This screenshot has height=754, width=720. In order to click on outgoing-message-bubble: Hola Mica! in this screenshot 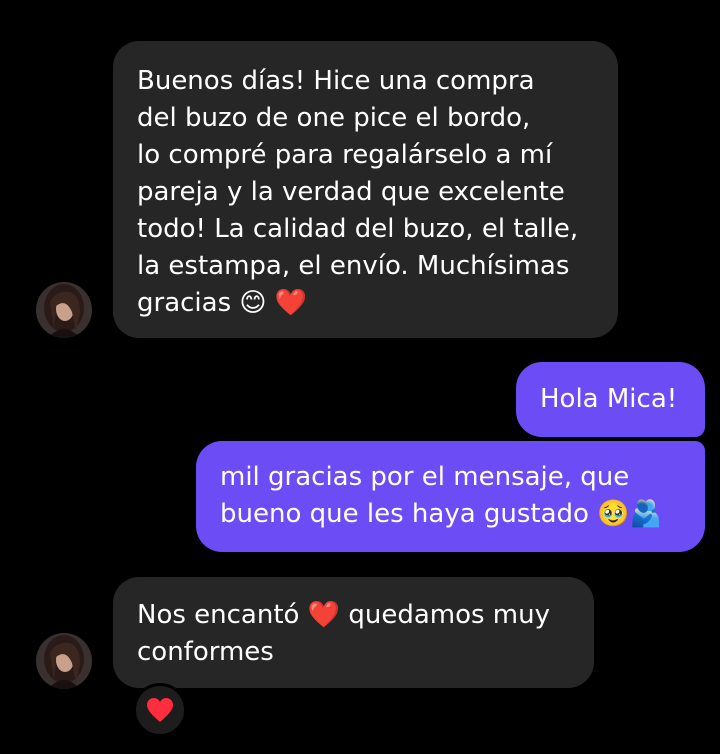, I will do `click(610, 399)`.